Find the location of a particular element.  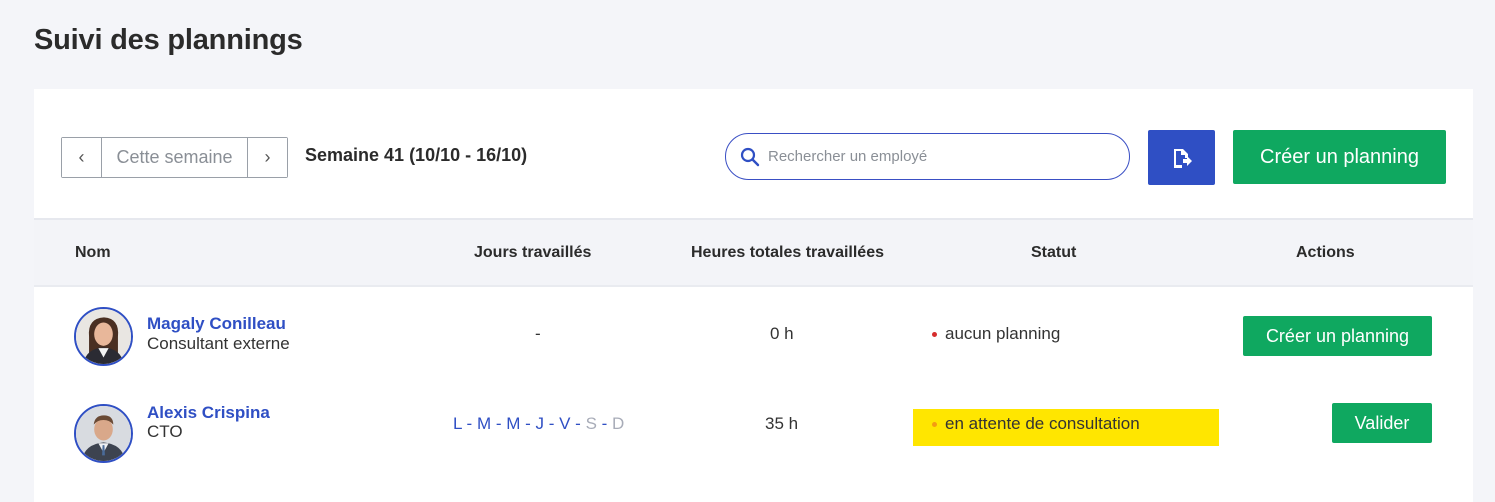

week-navigator: ‹ Cette semaine › is located at coordinates (174, 157).